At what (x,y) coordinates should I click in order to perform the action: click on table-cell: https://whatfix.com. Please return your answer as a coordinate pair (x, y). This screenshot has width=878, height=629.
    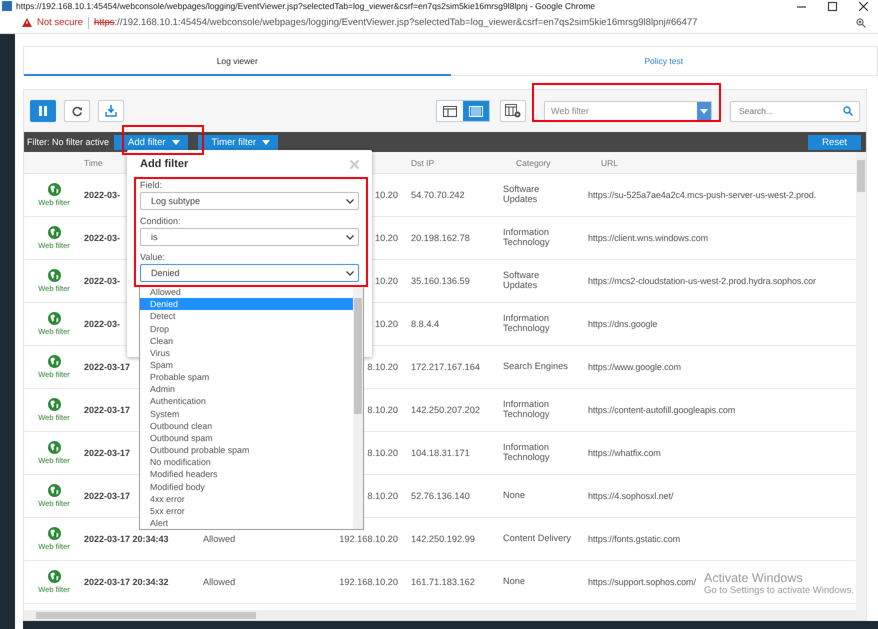
    Looking at the image, I should click on (624, 453).